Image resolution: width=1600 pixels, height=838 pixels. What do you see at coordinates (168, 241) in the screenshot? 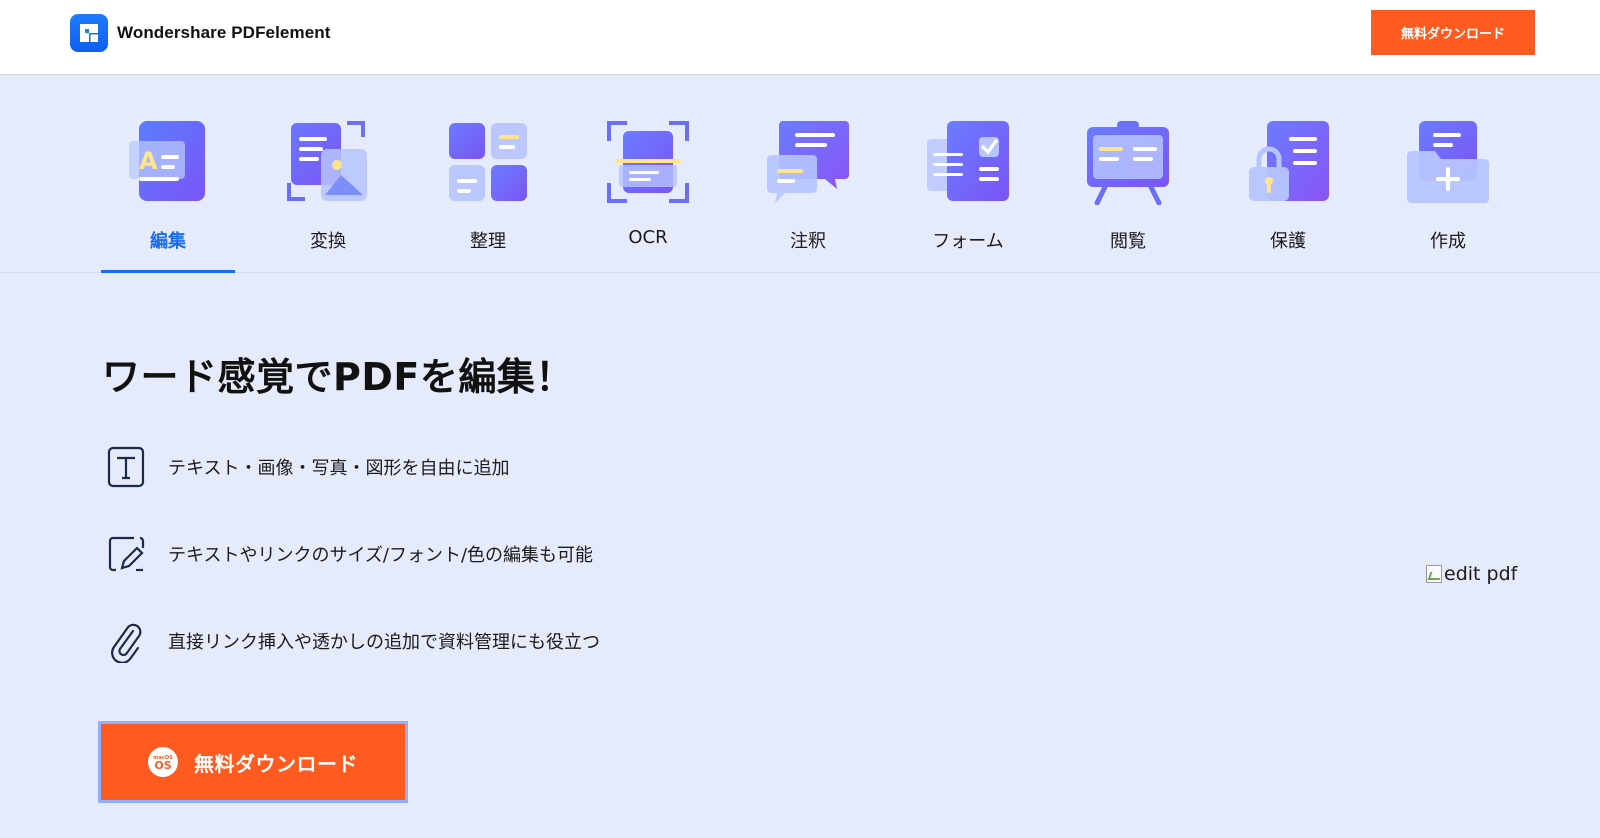
I see `tab-label: 編集` at bounding box center [168, 241].